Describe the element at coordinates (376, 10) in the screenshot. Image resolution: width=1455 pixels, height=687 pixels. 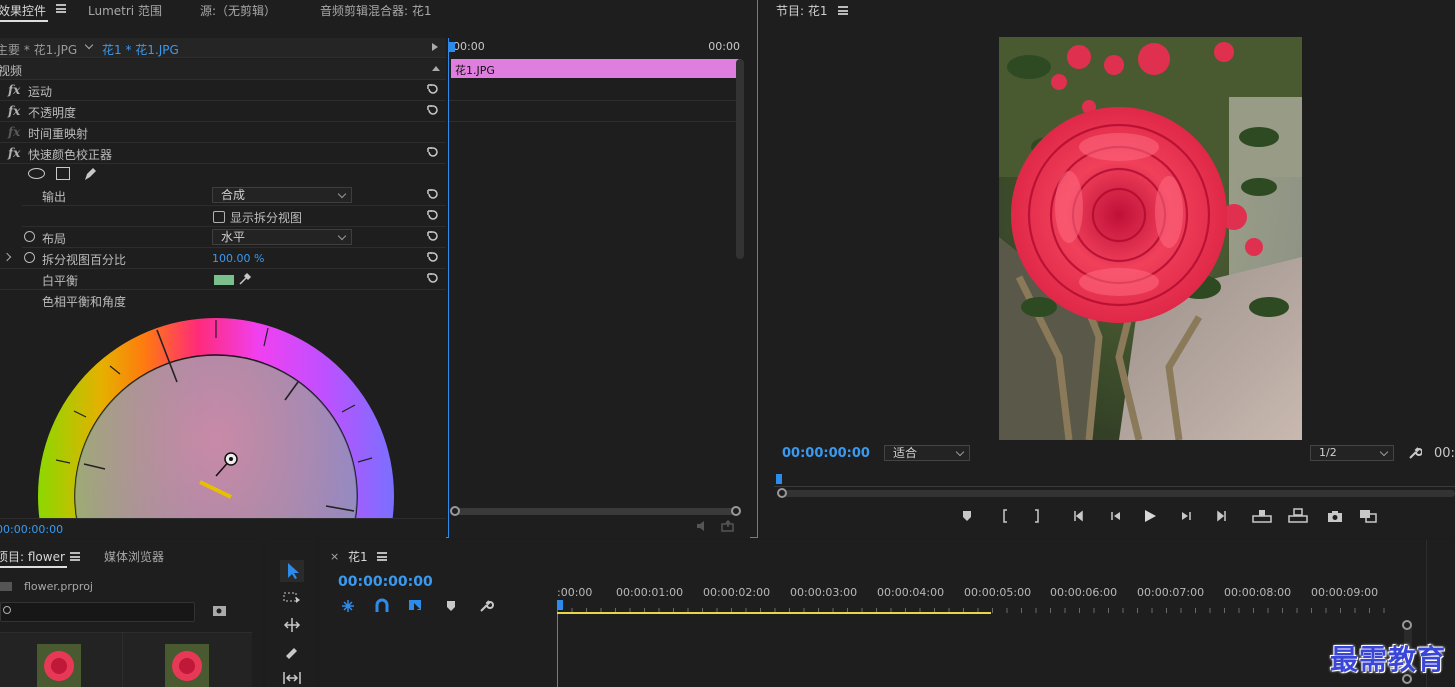
I see `tab-audio-clip-mixer: 音频剪辑混合器: 花1` at that location.